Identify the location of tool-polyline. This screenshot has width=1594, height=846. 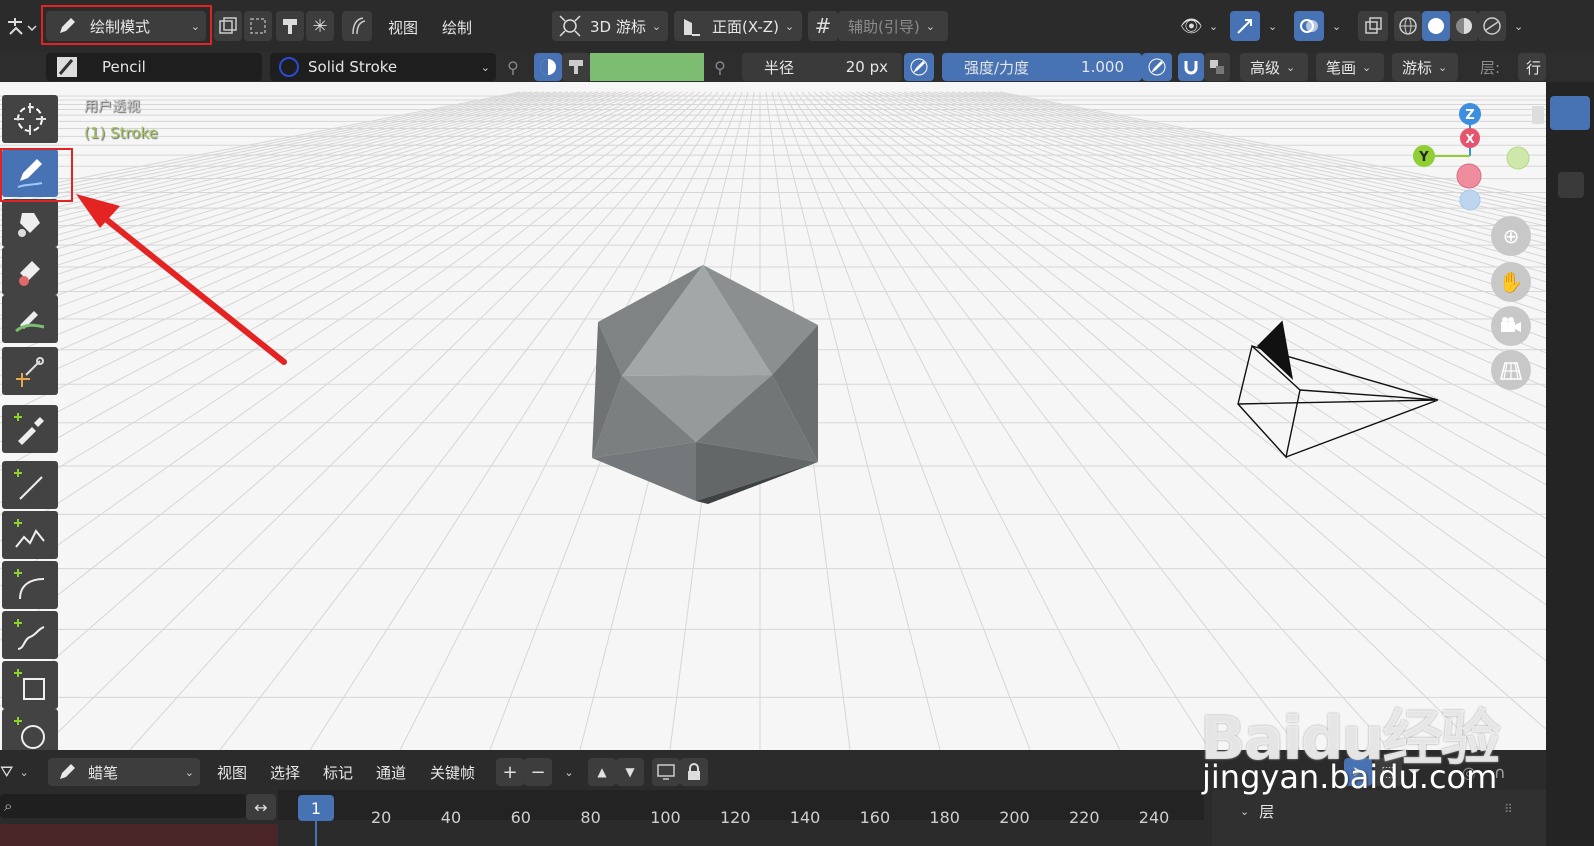
(30, 535).